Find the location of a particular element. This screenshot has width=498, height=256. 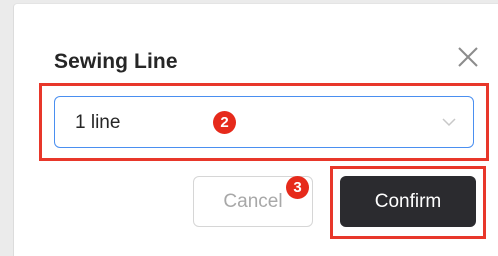

select-value: 1 line is located at coordinates (98, 122).